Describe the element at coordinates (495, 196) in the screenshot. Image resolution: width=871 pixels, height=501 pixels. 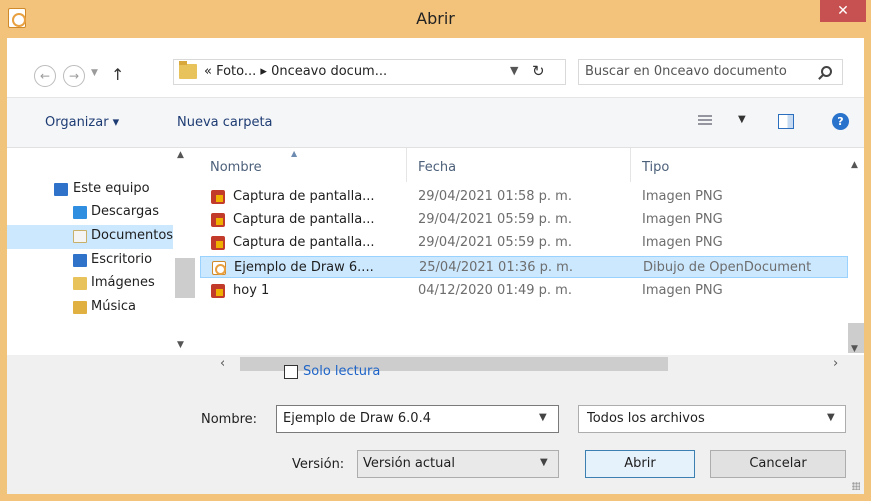
I see `file-date: 29/04/2021 01:58 p. m.` at that location.